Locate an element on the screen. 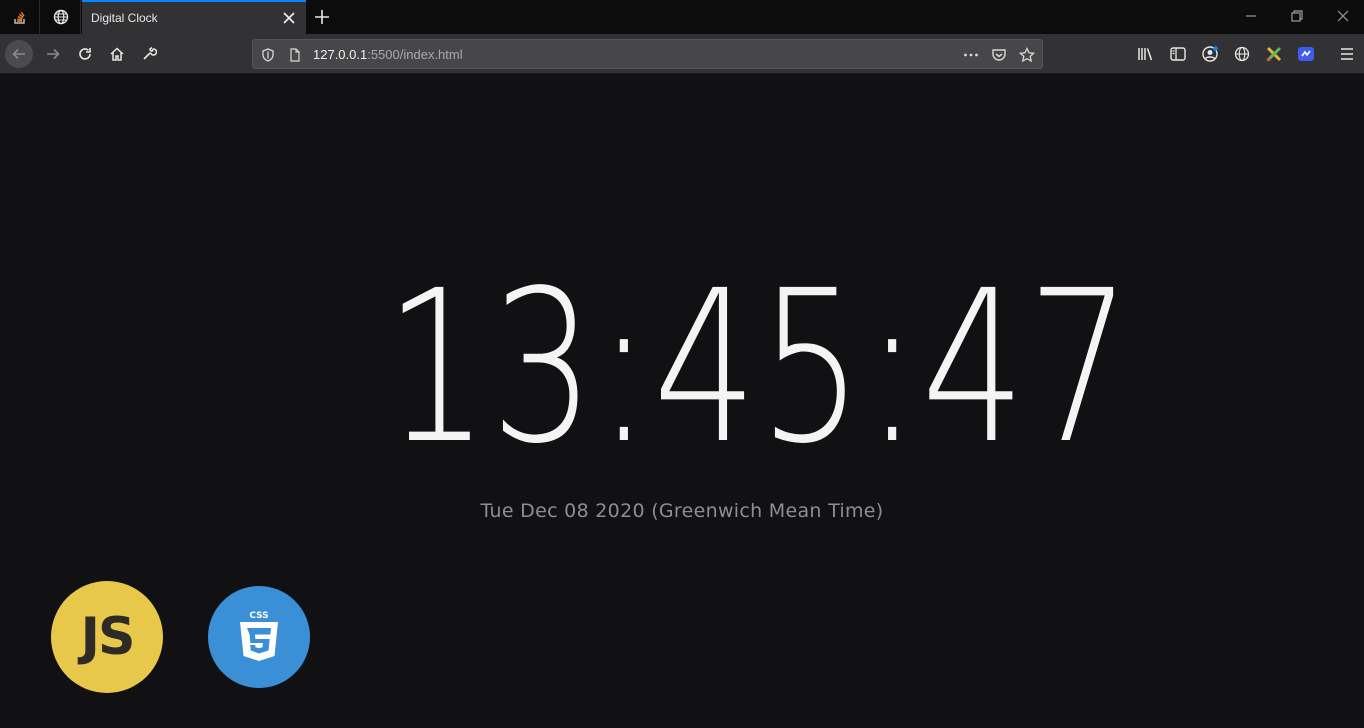 The height and width of the screenshot is (728, 1364). pinned-tab-stackoverflow is located at coordinates (20, 17).